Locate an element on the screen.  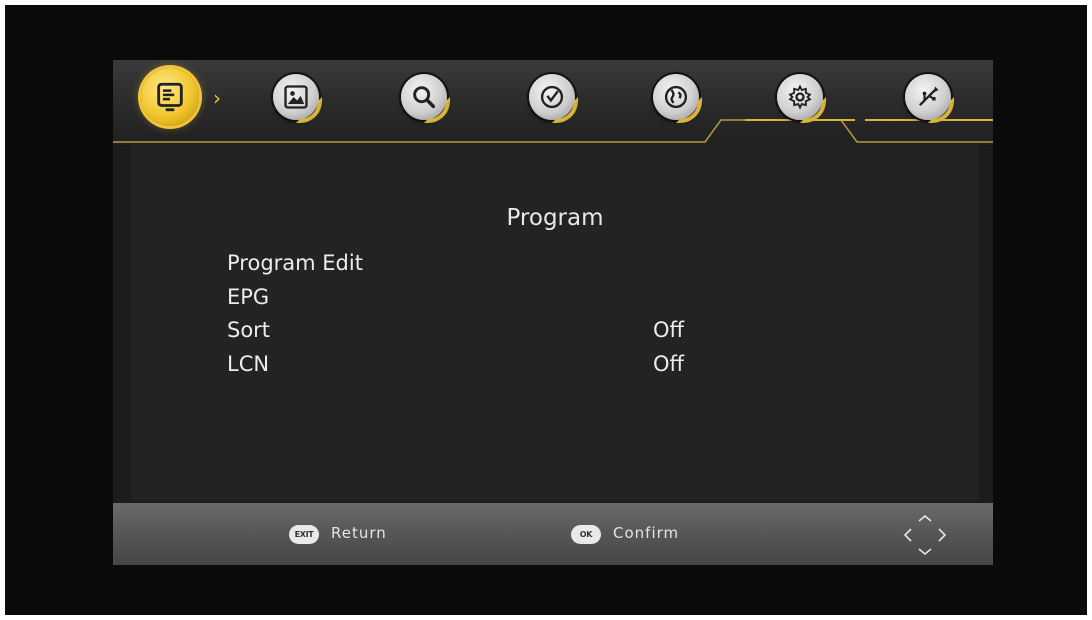
tab-bar: › is located at coordinates (553, 102).